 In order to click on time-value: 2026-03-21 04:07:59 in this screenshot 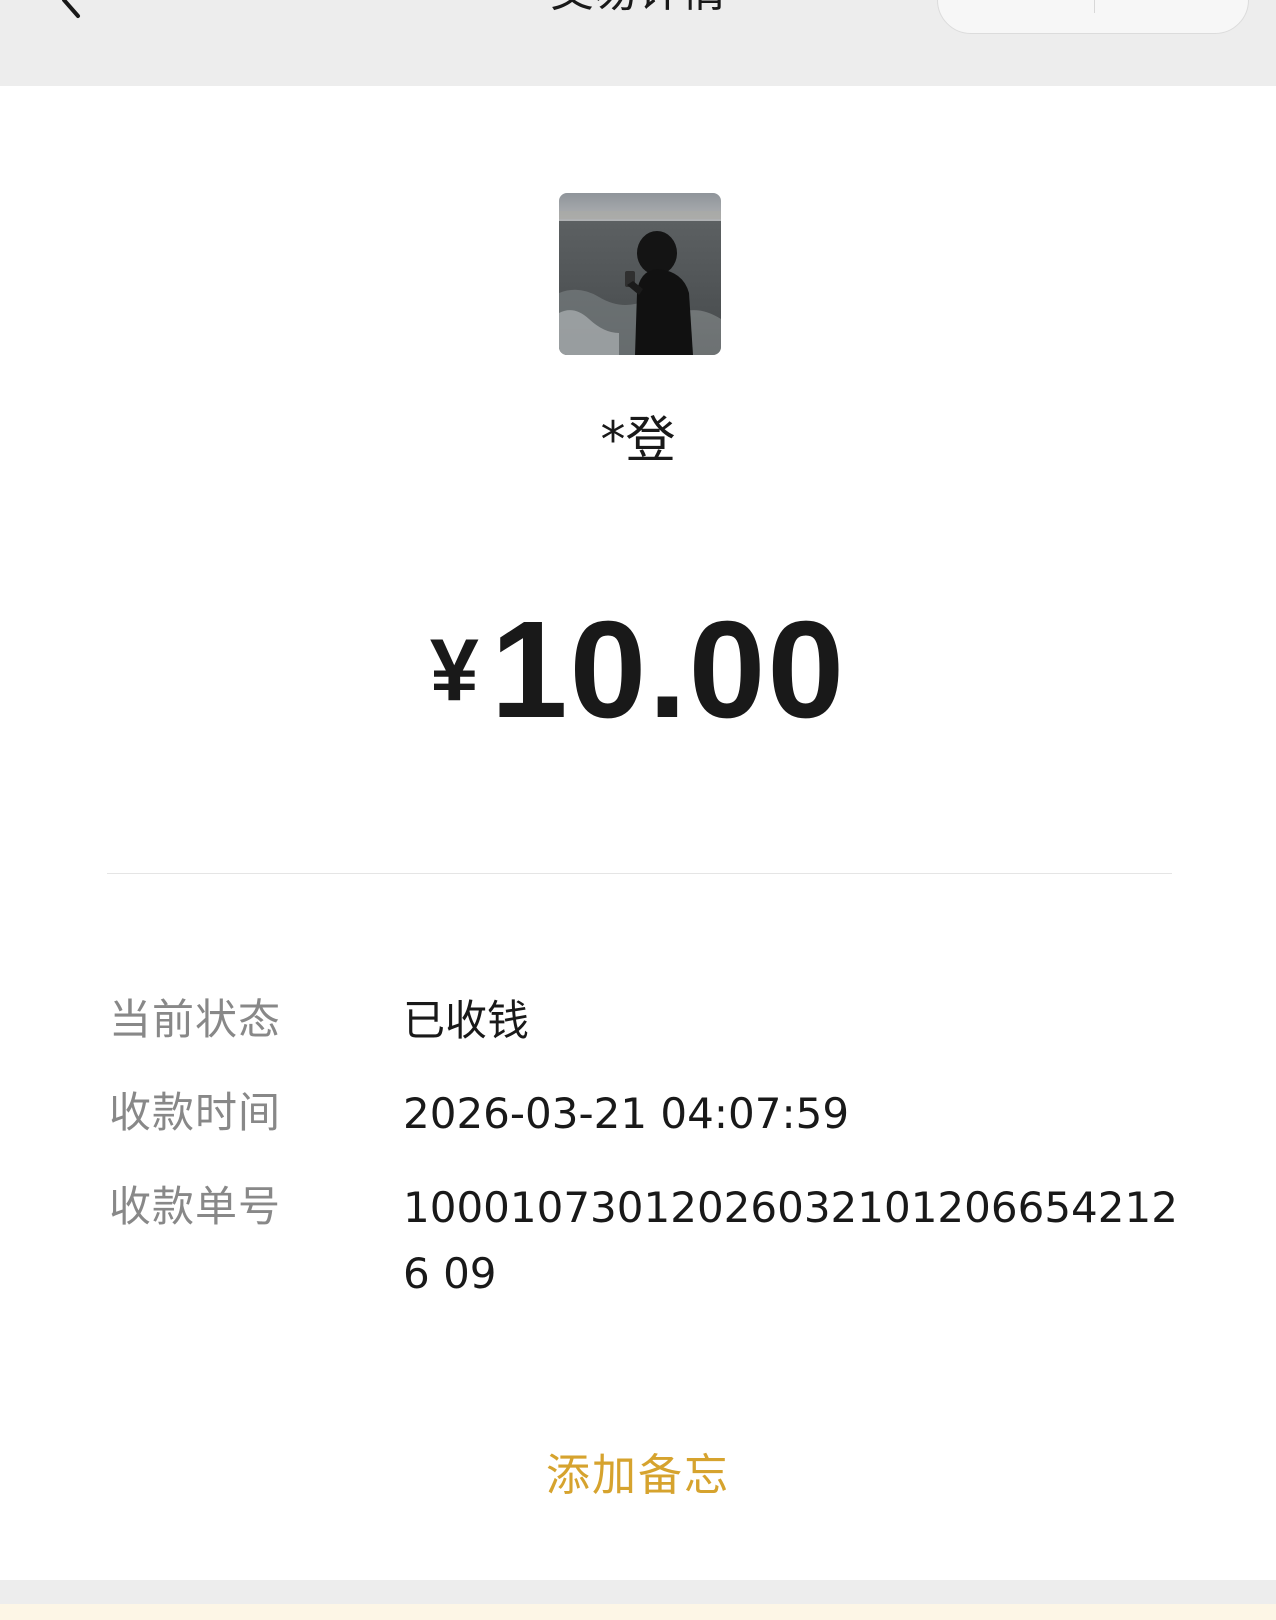, I will do `click(626, 1113)`.